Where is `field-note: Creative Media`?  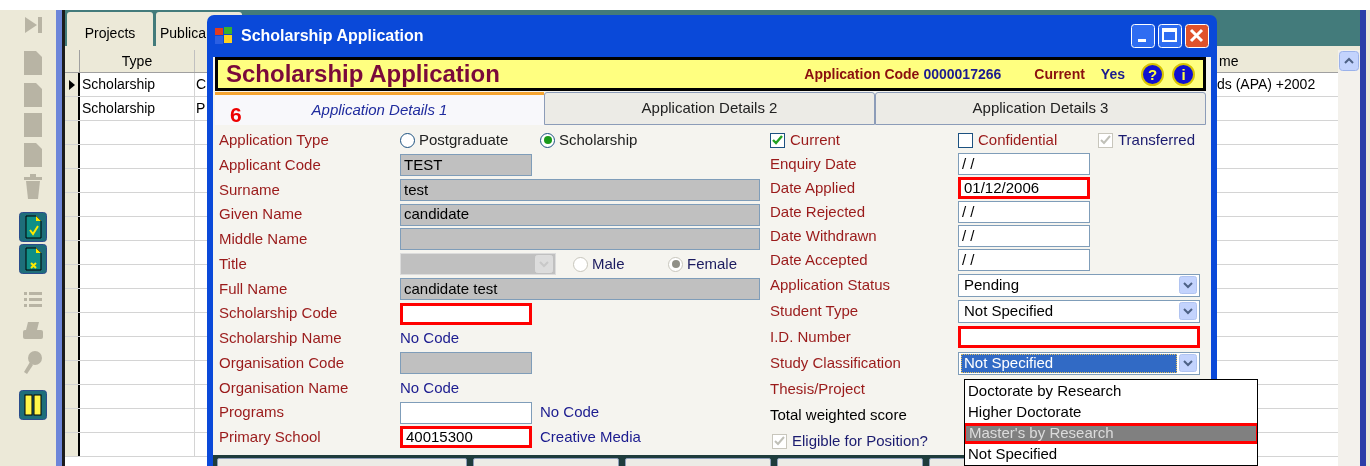 field-note: Creative Media is located at coordinates (590, 437).